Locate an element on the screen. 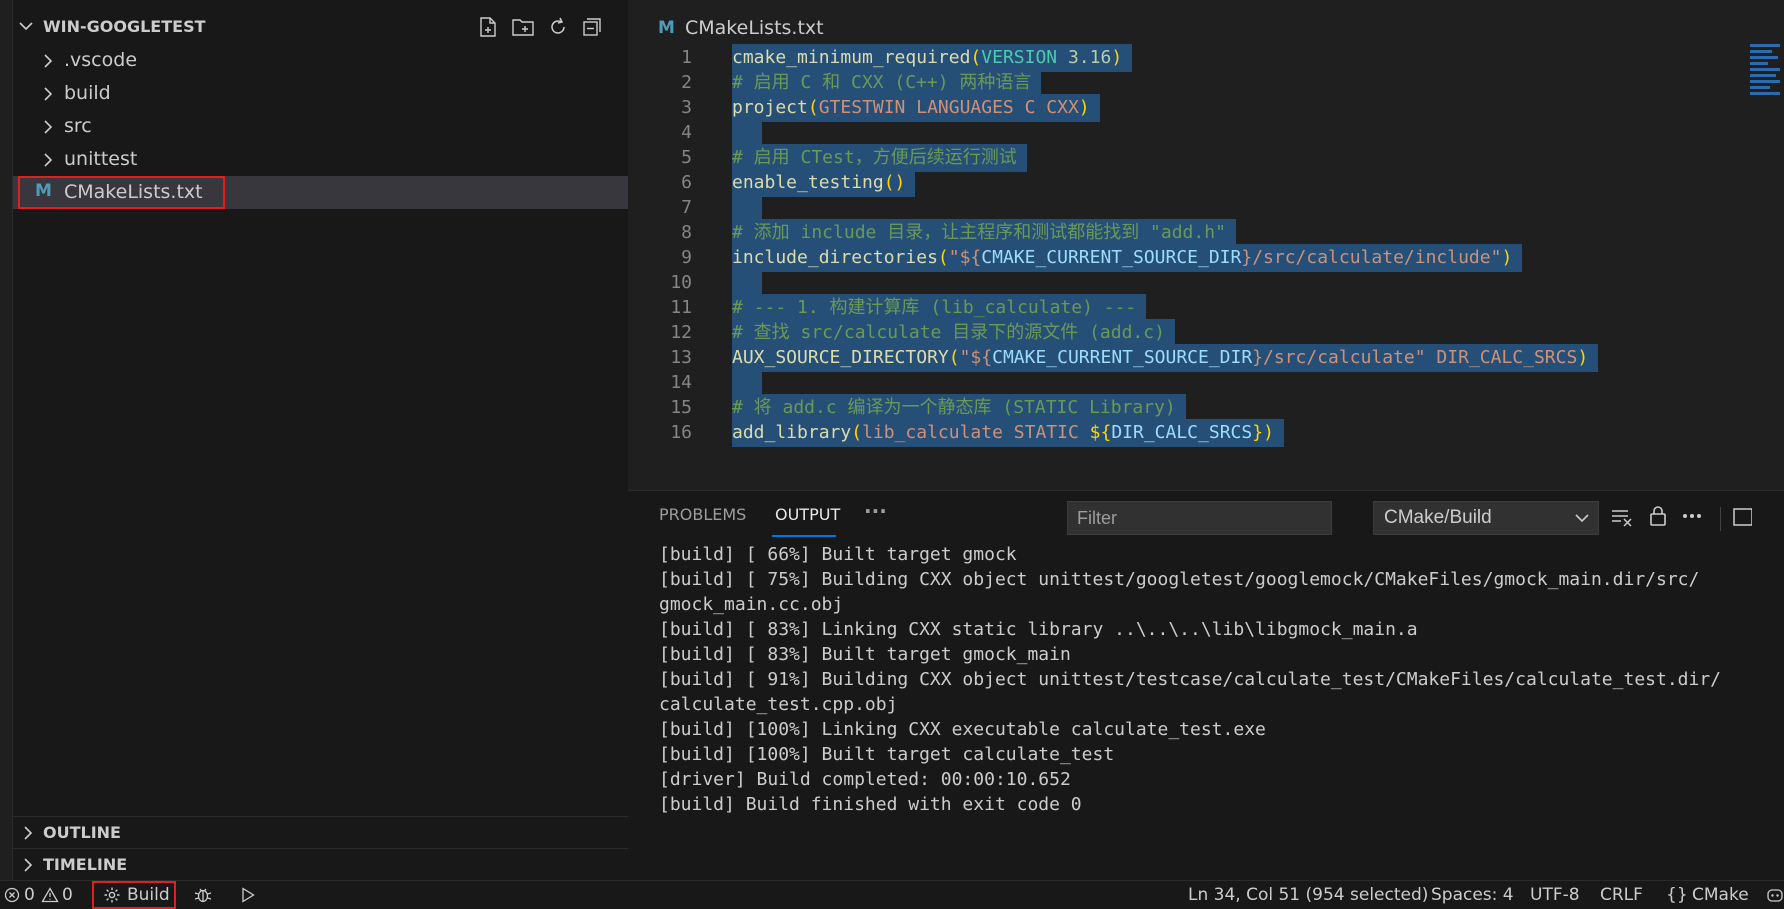  code-line: 1 cmake_minimum_required(VERSION 3.16) is located at coordinates (1206, 58).